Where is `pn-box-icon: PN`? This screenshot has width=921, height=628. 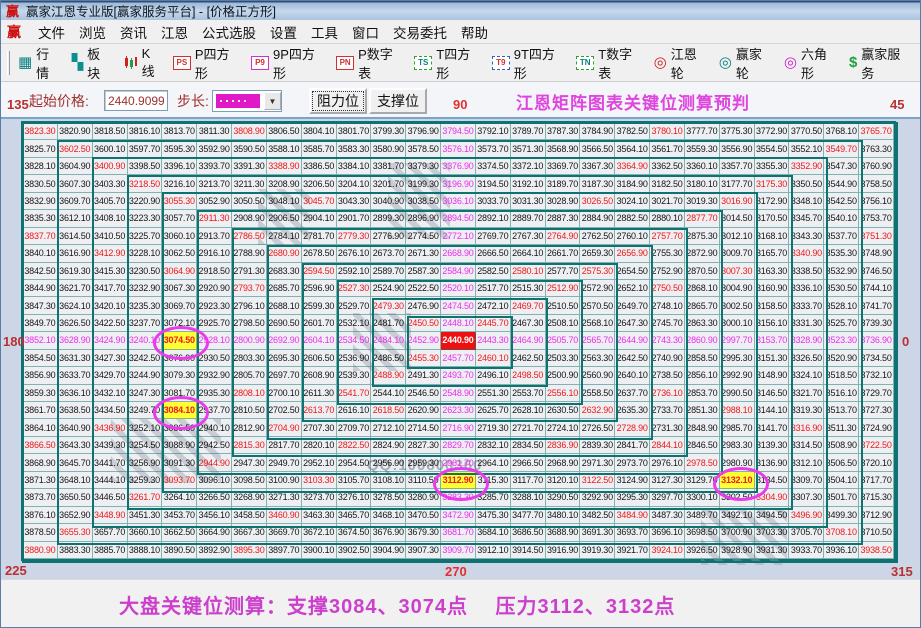
pn-box-icon: PN is located at coordinates (345, 62).